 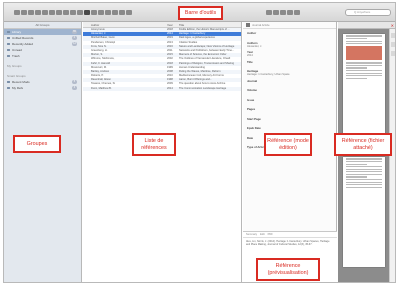 What do you see at coordinates (210, 24) in the screenshot?
I see `column-header-title: Title` at bounding box center [210, 24].